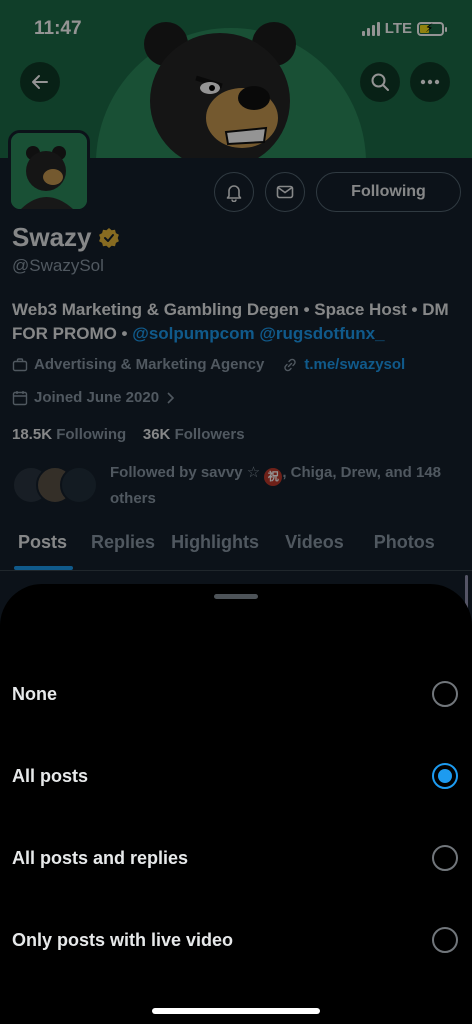 This screenshot has height=1024, width=472. Describe the element at coordinates (100, 857) in the screenshot. I see `option-label: All posts and replies` at that location.